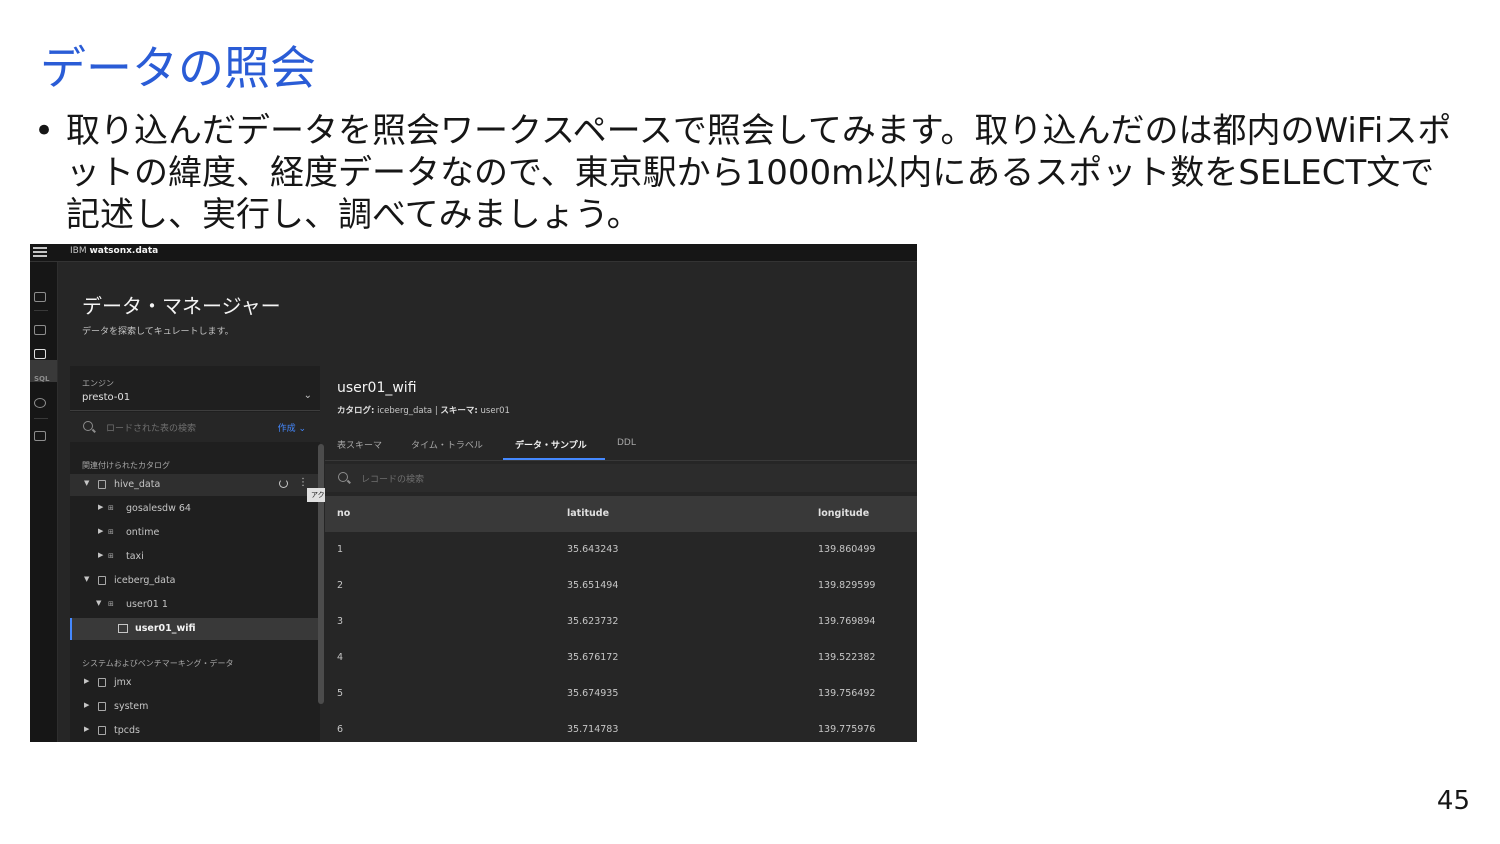 The image size is (1500, 844). I want to click on tree-item-label: taxi, so click(135, 556).